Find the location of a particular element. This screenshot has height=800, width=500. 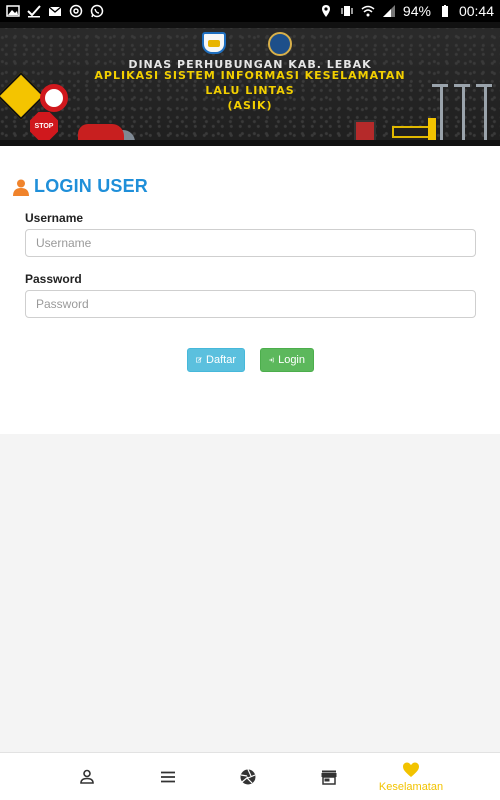

password-input is located at coordinates (250, 304).